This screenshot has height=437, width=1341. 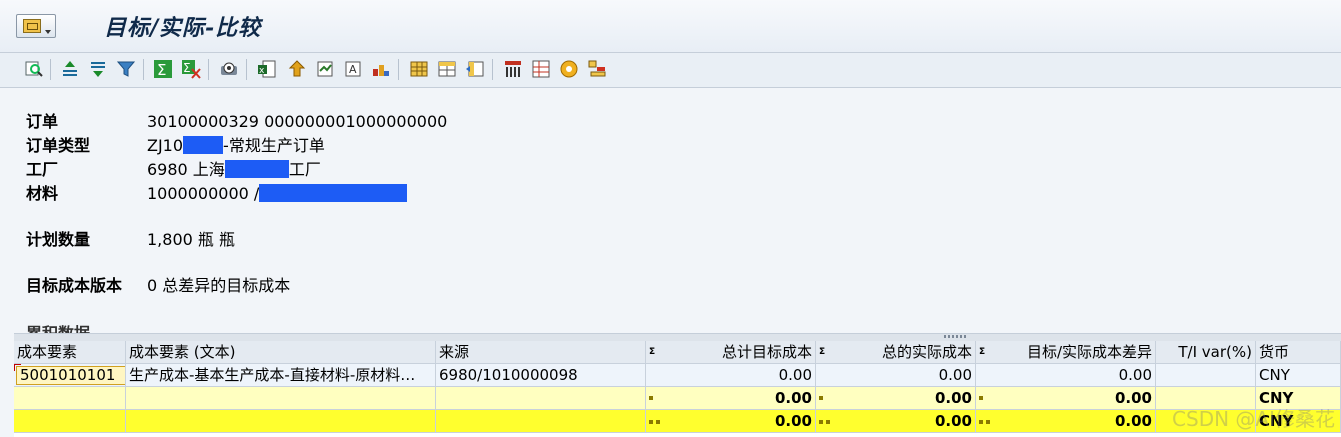 I want to click on source-cell: 6980/1010000098, so click(x=541, y=375).